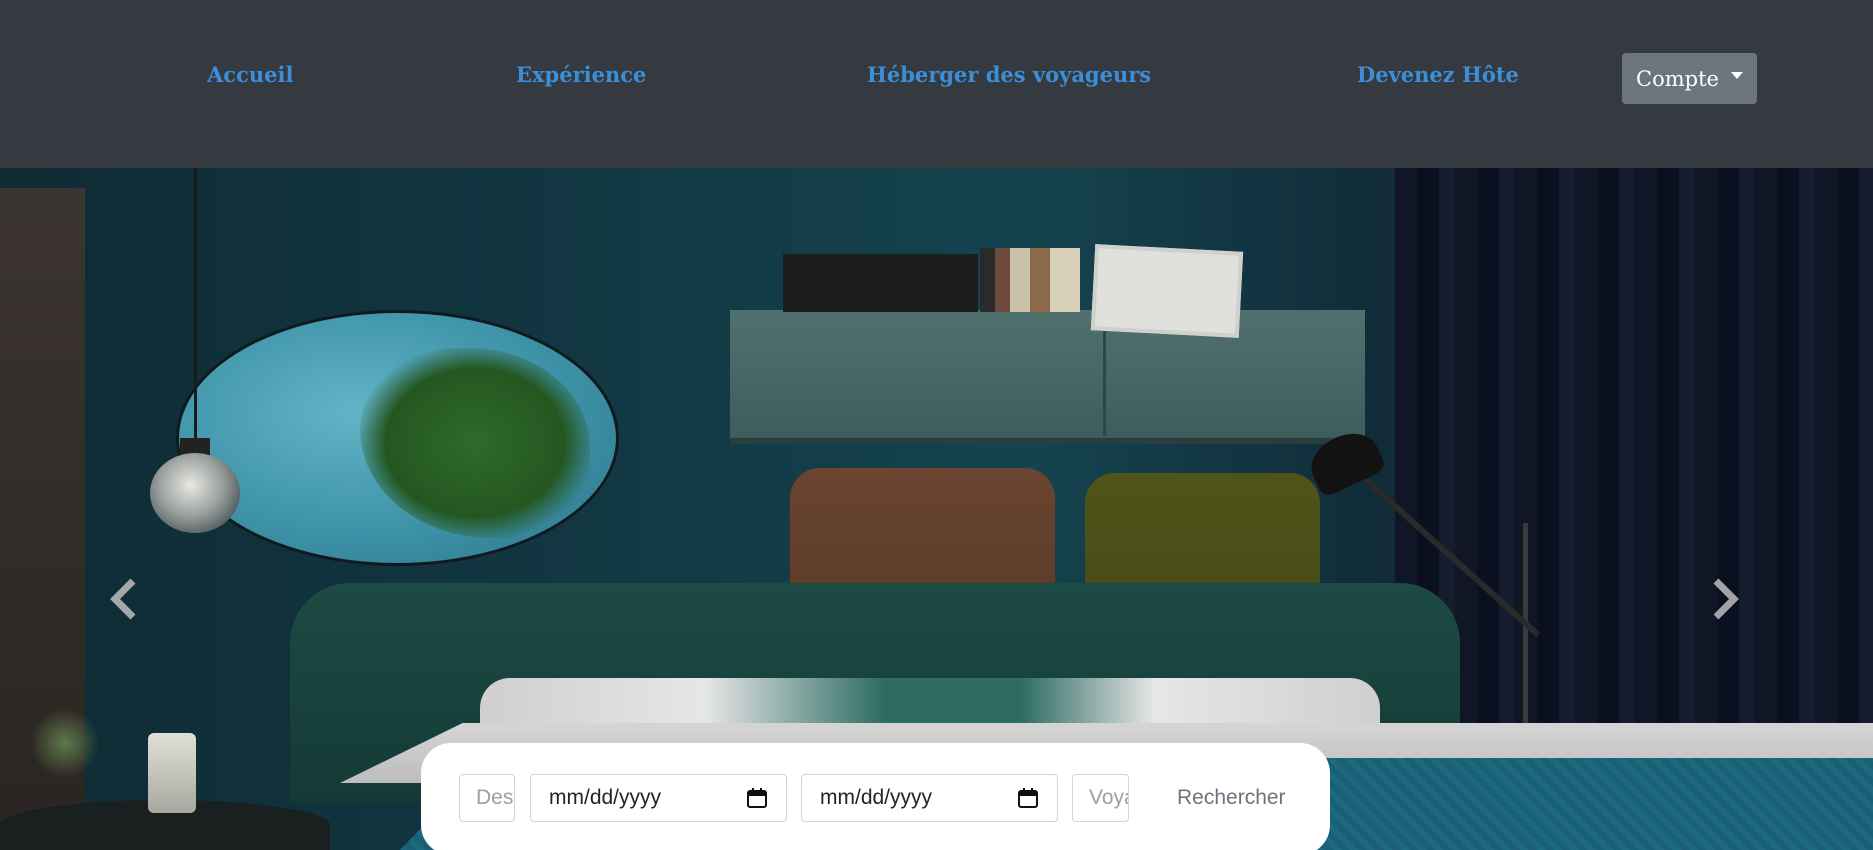  Describe the element at coordinates (65, 743) in the screenshot. I see `small-plant` at that location.